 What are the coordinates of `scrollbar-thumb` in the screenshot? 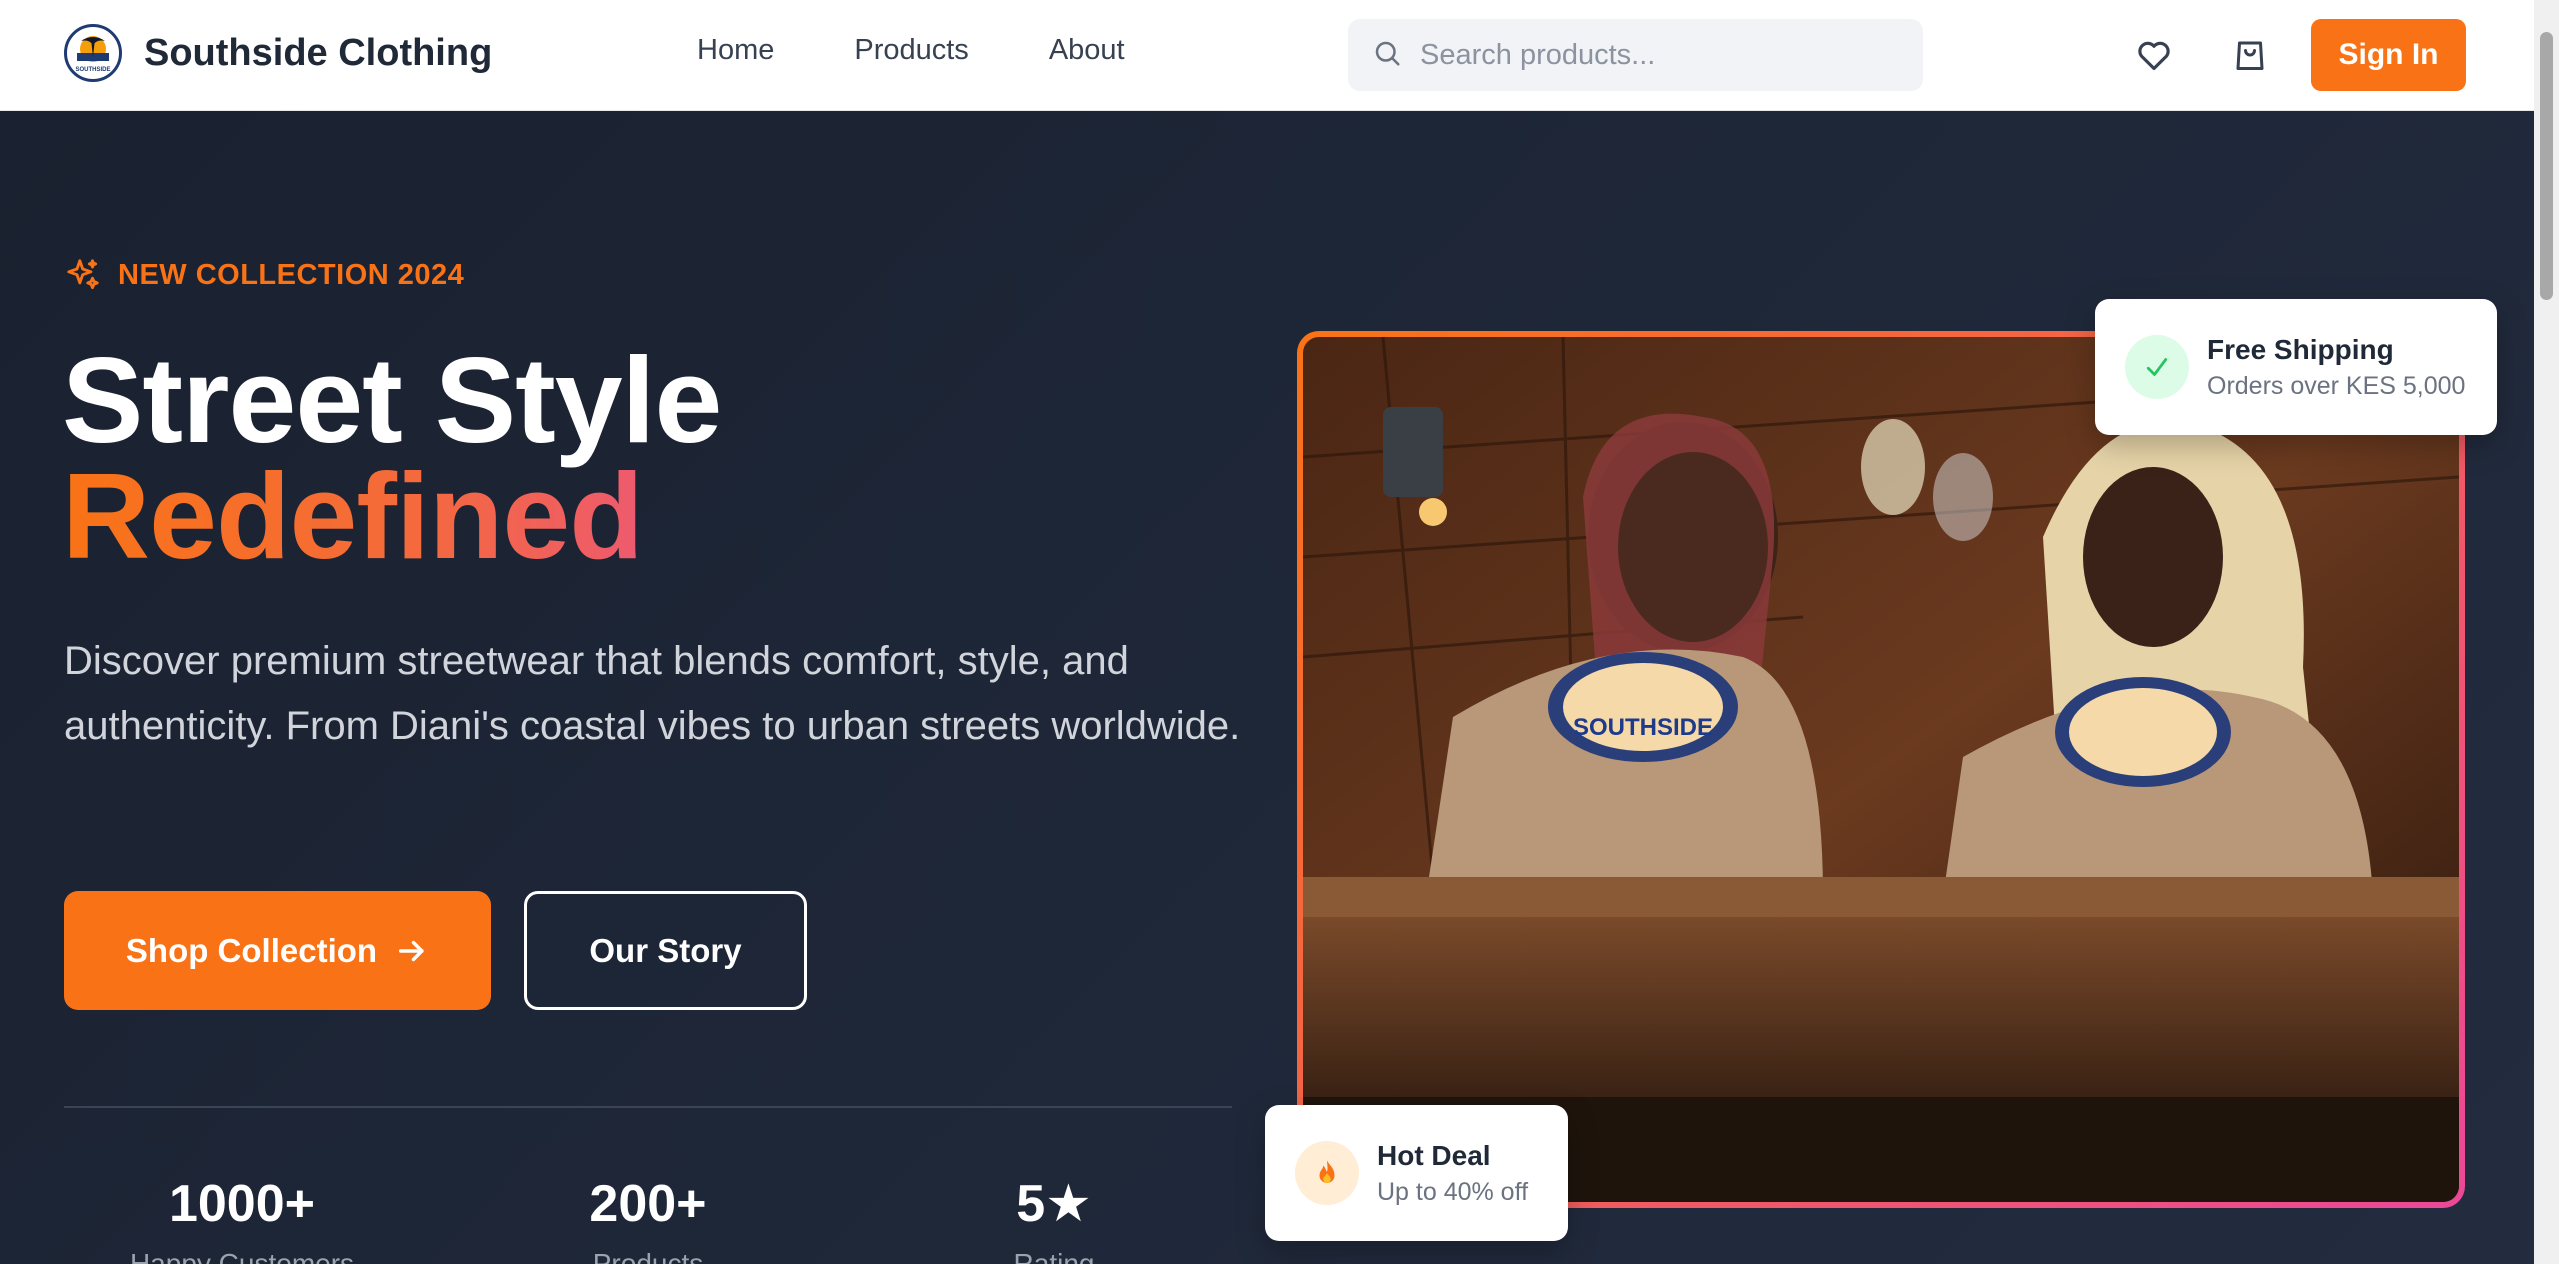 It's located at (2546, 166).